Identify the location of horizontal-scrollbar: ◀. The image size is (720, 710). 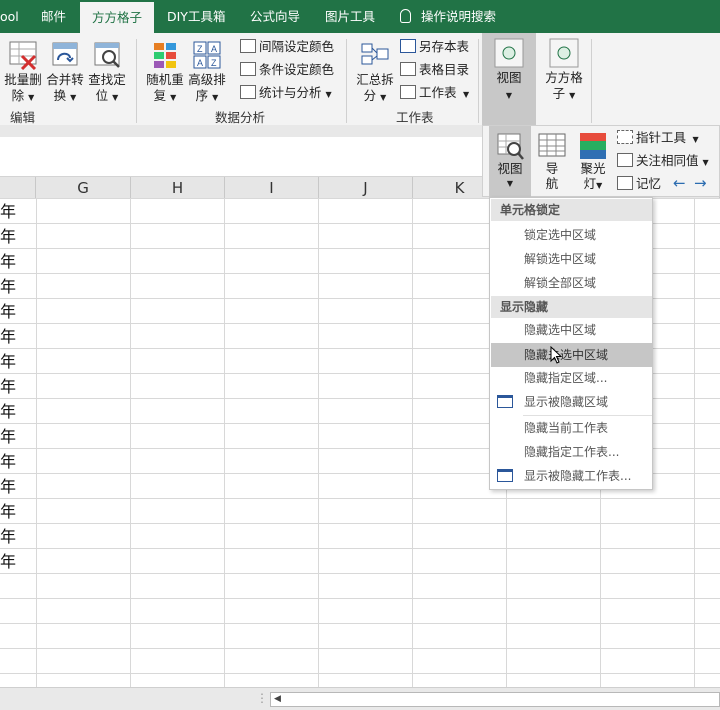
(495, 699).